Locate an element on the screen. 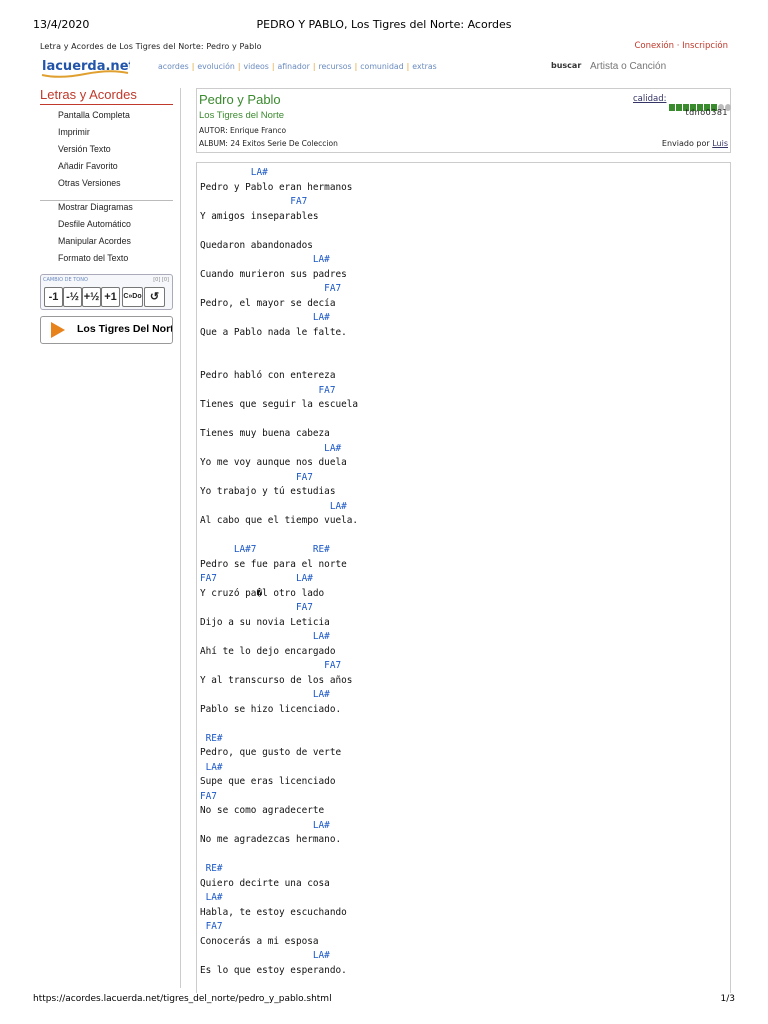 This screenshot has width=768, height=1024. lyric-line: Pedro, el mayor se decía is located at coordinates (268, 303).